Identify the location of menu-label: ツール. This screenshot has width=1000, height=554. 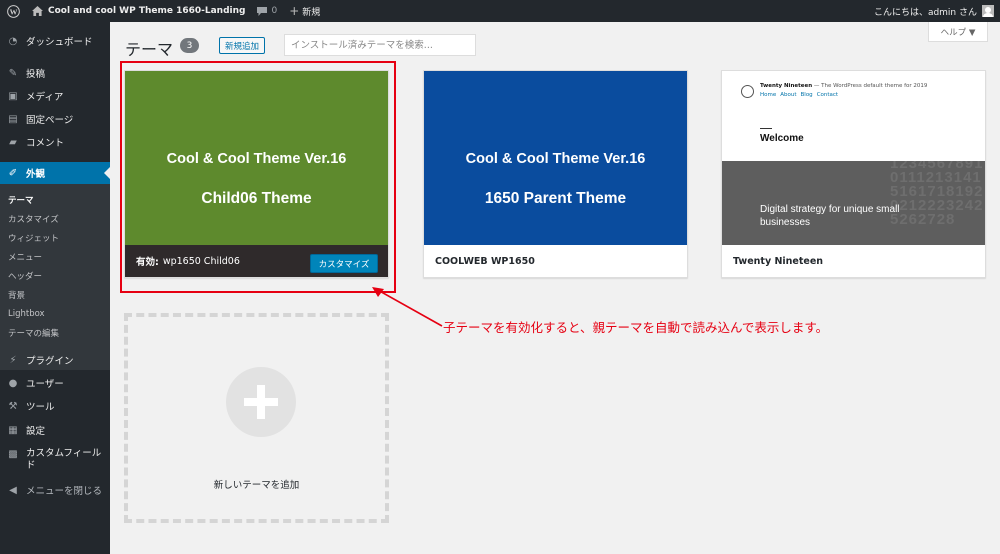
(40, 407).